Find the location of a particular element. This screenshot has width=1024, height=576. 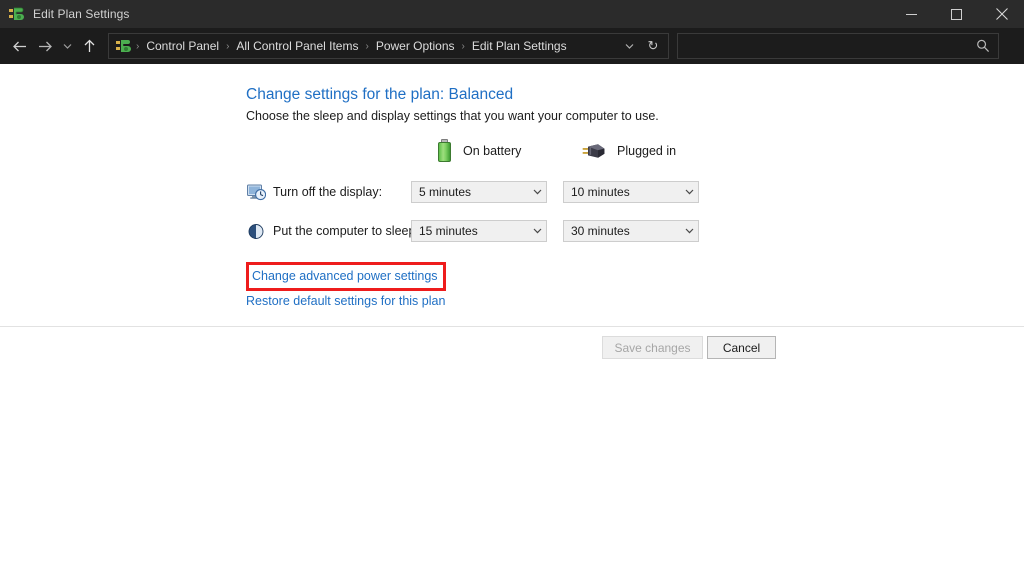

address-power-plan-icon is located at coordinates (123, 46).